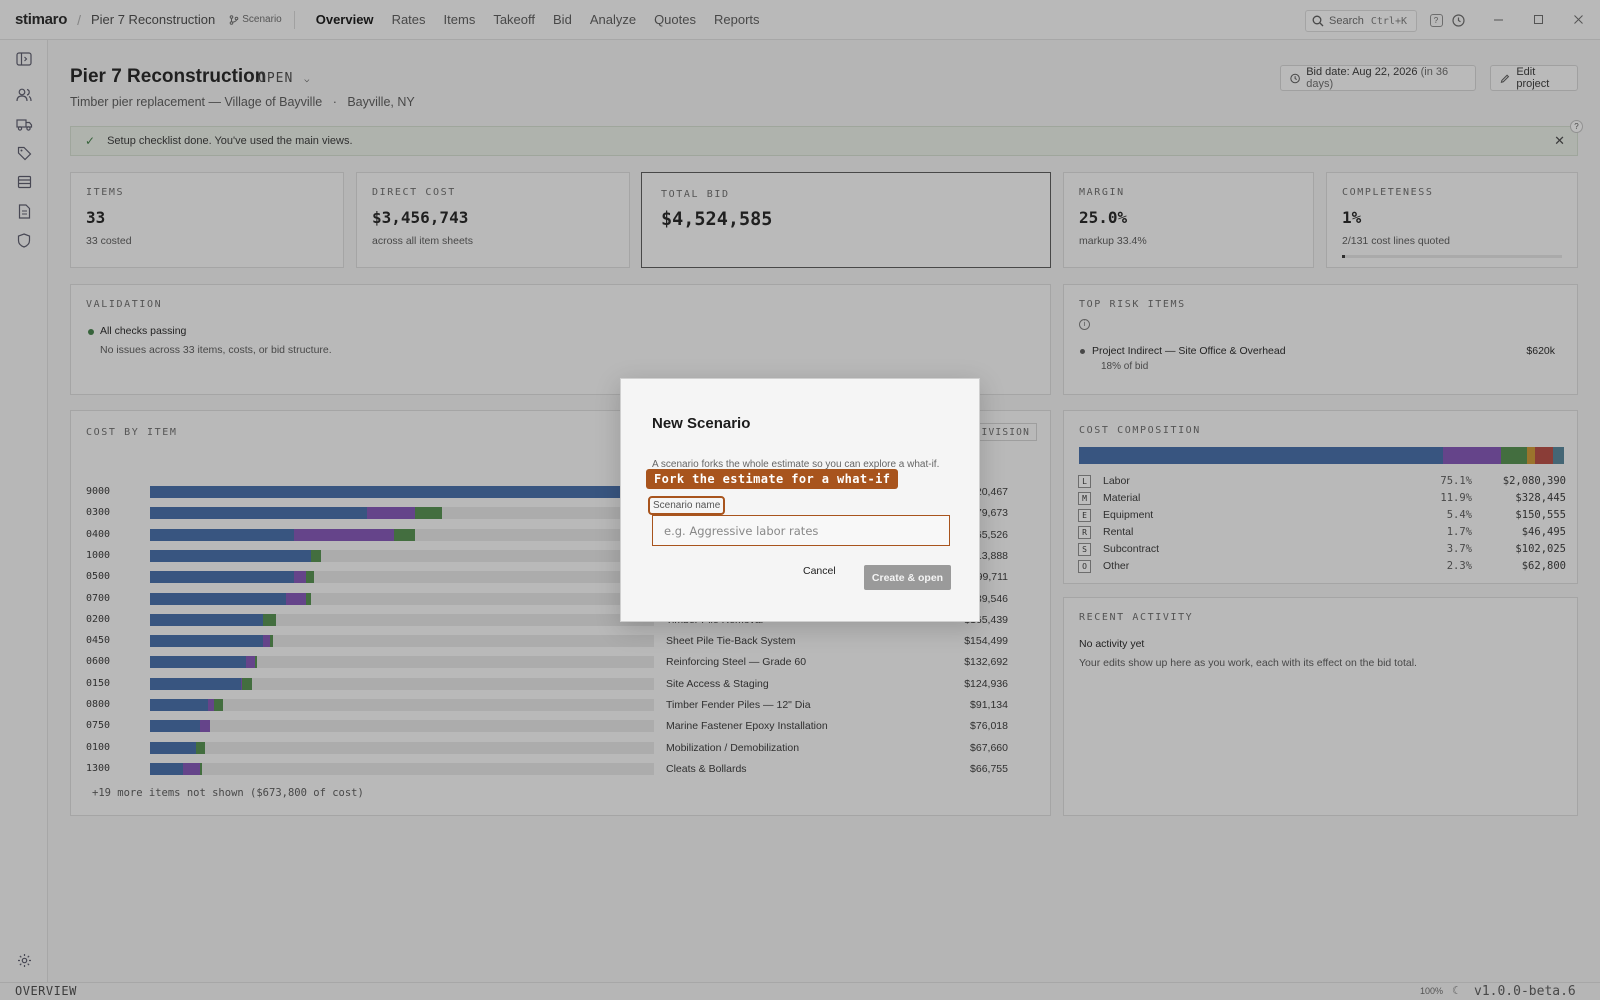  What do you see at coordinates (819, 571) in the screenshot?
I see `cancel-button: Cancel` at bounding box center [819, 571].